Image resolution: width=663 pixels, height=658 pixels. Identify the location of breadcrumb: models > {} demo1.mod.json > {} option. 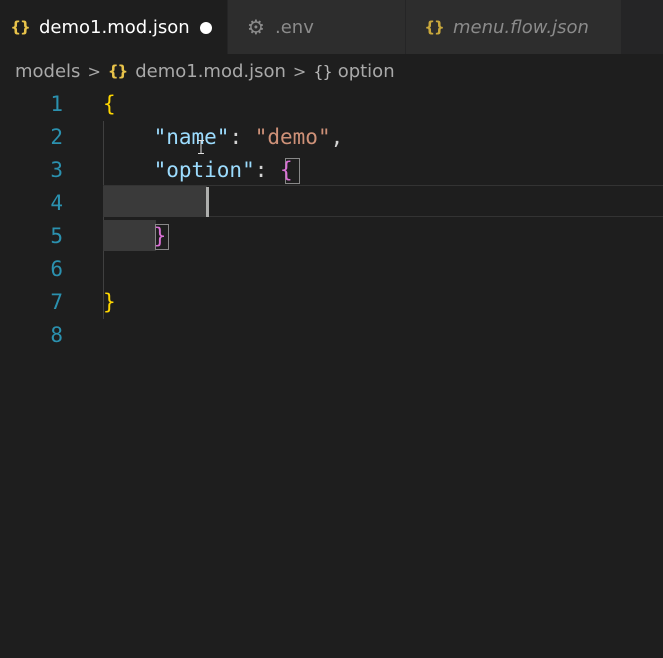
(205, 71).